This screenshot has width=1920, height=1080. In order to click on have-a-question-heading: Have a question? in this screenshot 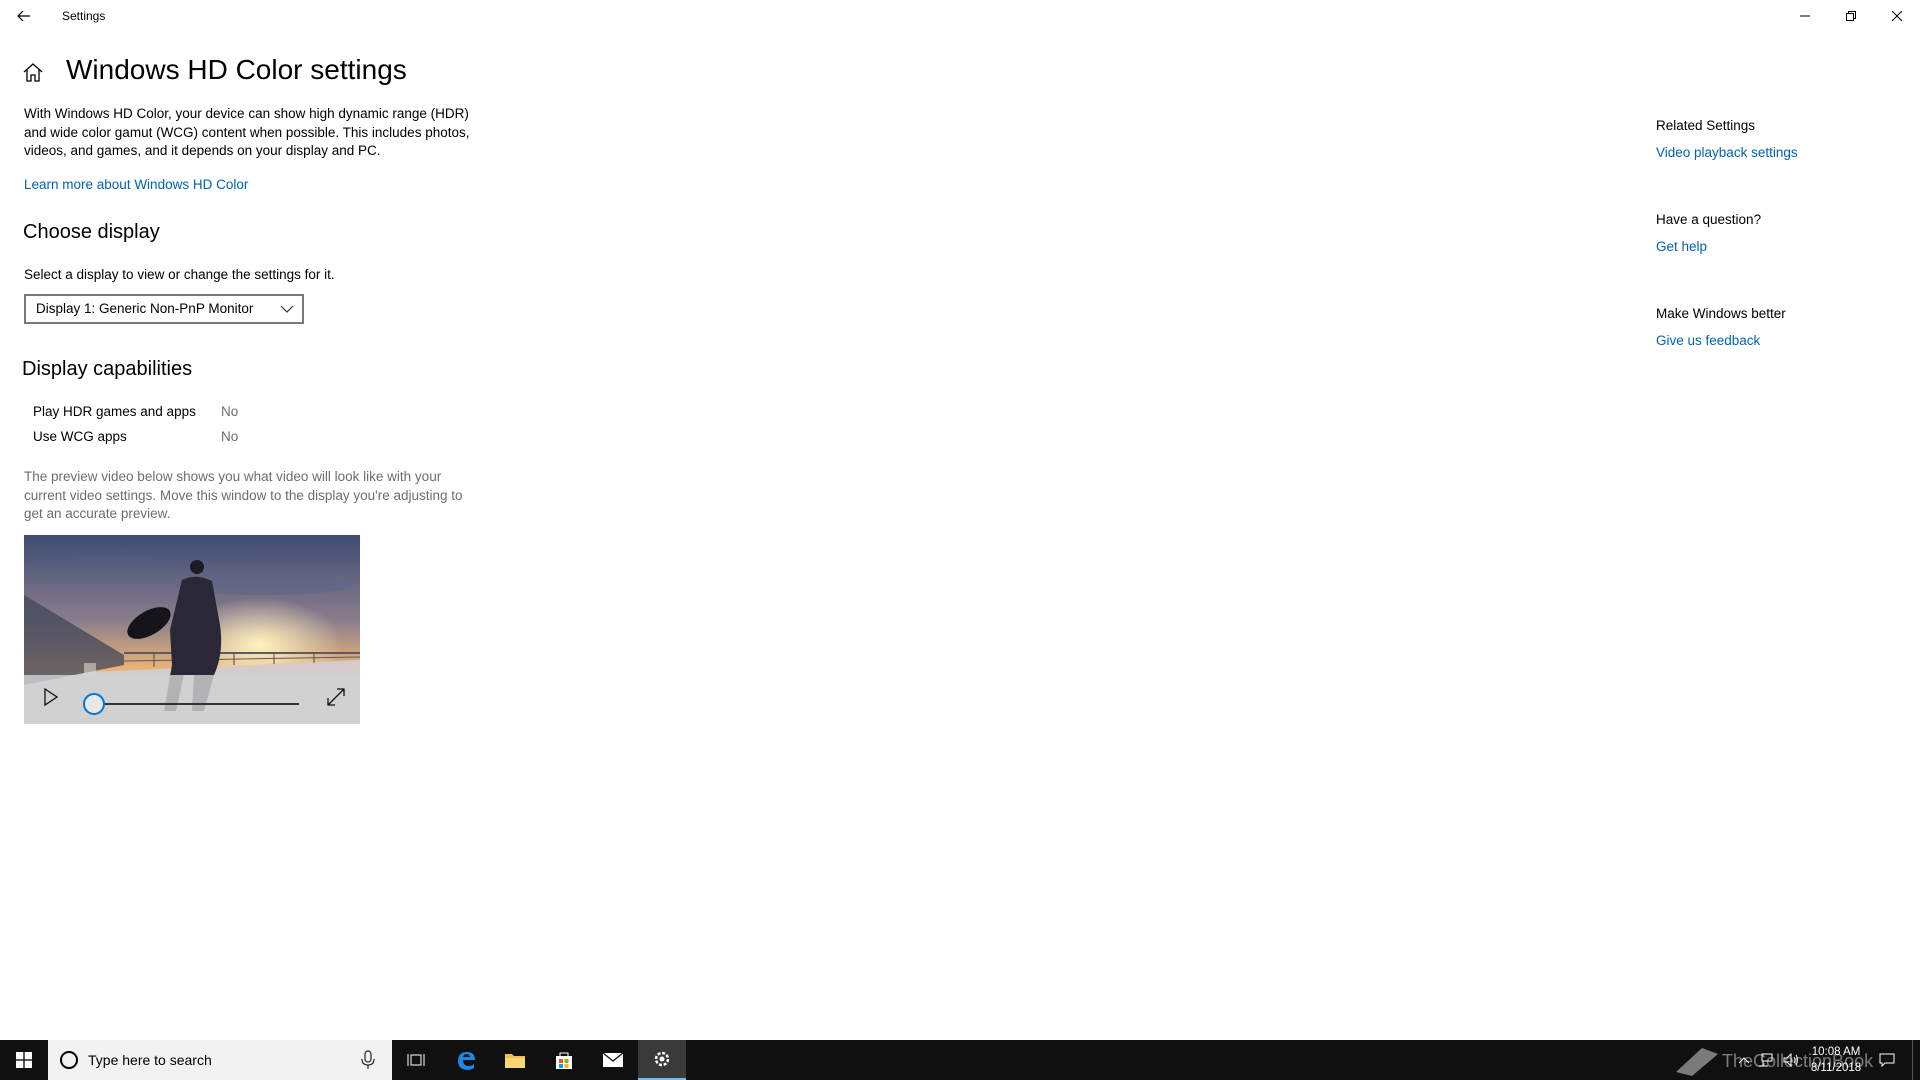, I will do `click(1709, 219)`.